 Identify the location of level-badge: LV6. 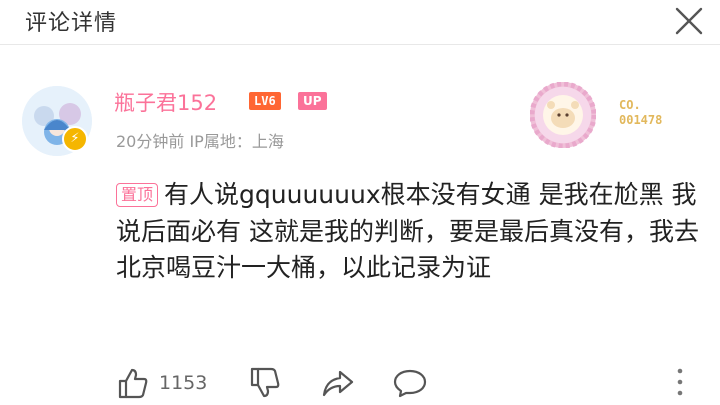
(265, 101).